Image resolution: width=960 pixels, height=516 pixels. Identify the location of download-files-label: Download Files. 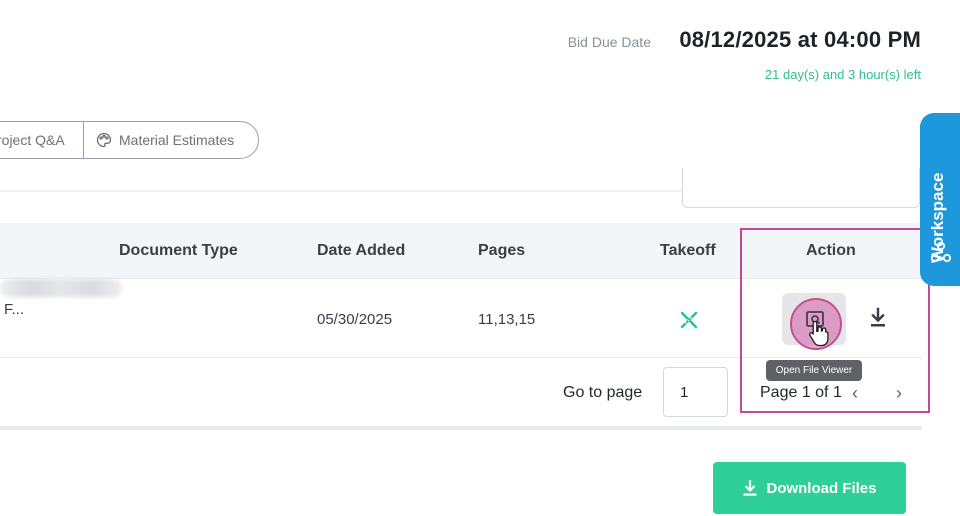
(821, 488).